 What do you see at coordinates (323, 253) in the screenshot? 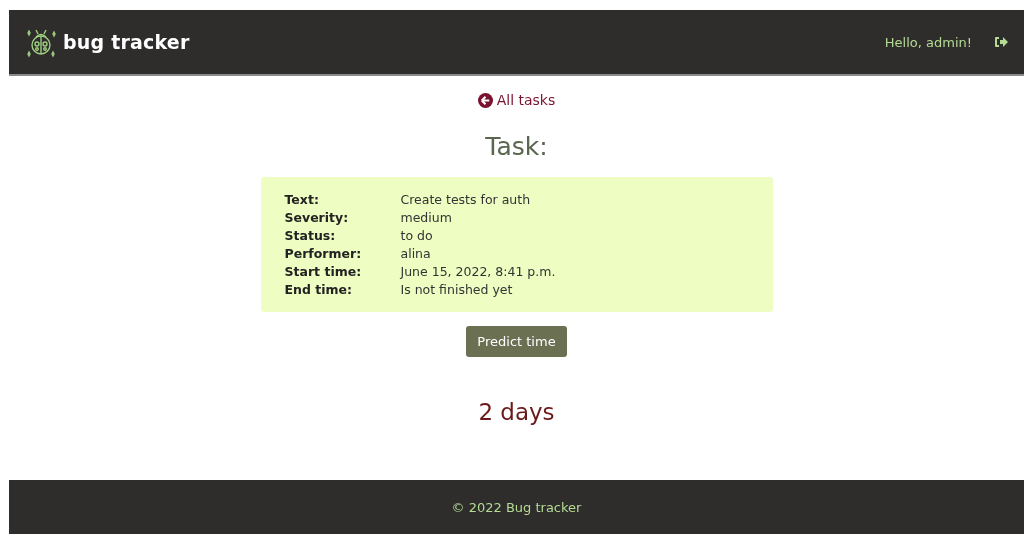
I see `field-label: Performer:` at bounding box center [323, 253].